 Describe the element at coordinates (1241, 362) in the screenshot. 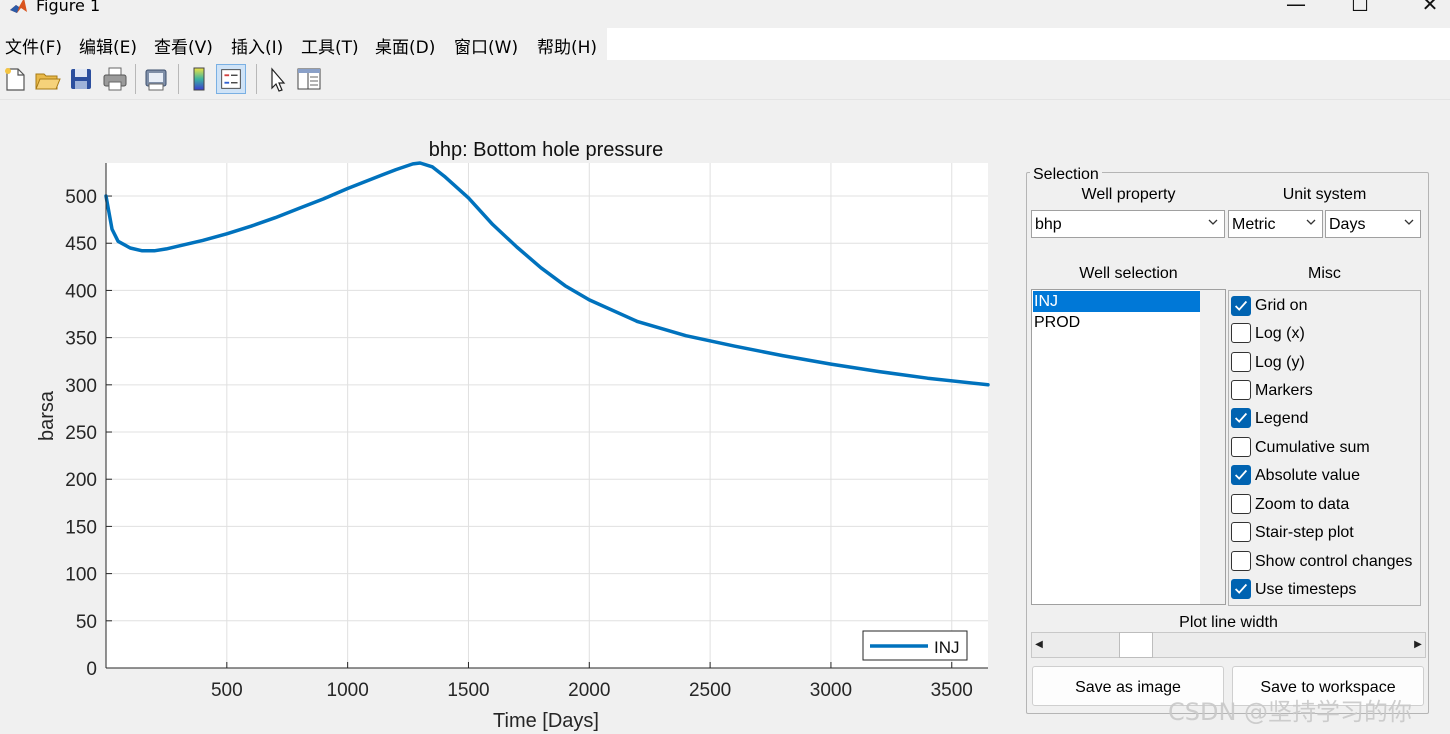

I see `log-y-checkbox` at that location.